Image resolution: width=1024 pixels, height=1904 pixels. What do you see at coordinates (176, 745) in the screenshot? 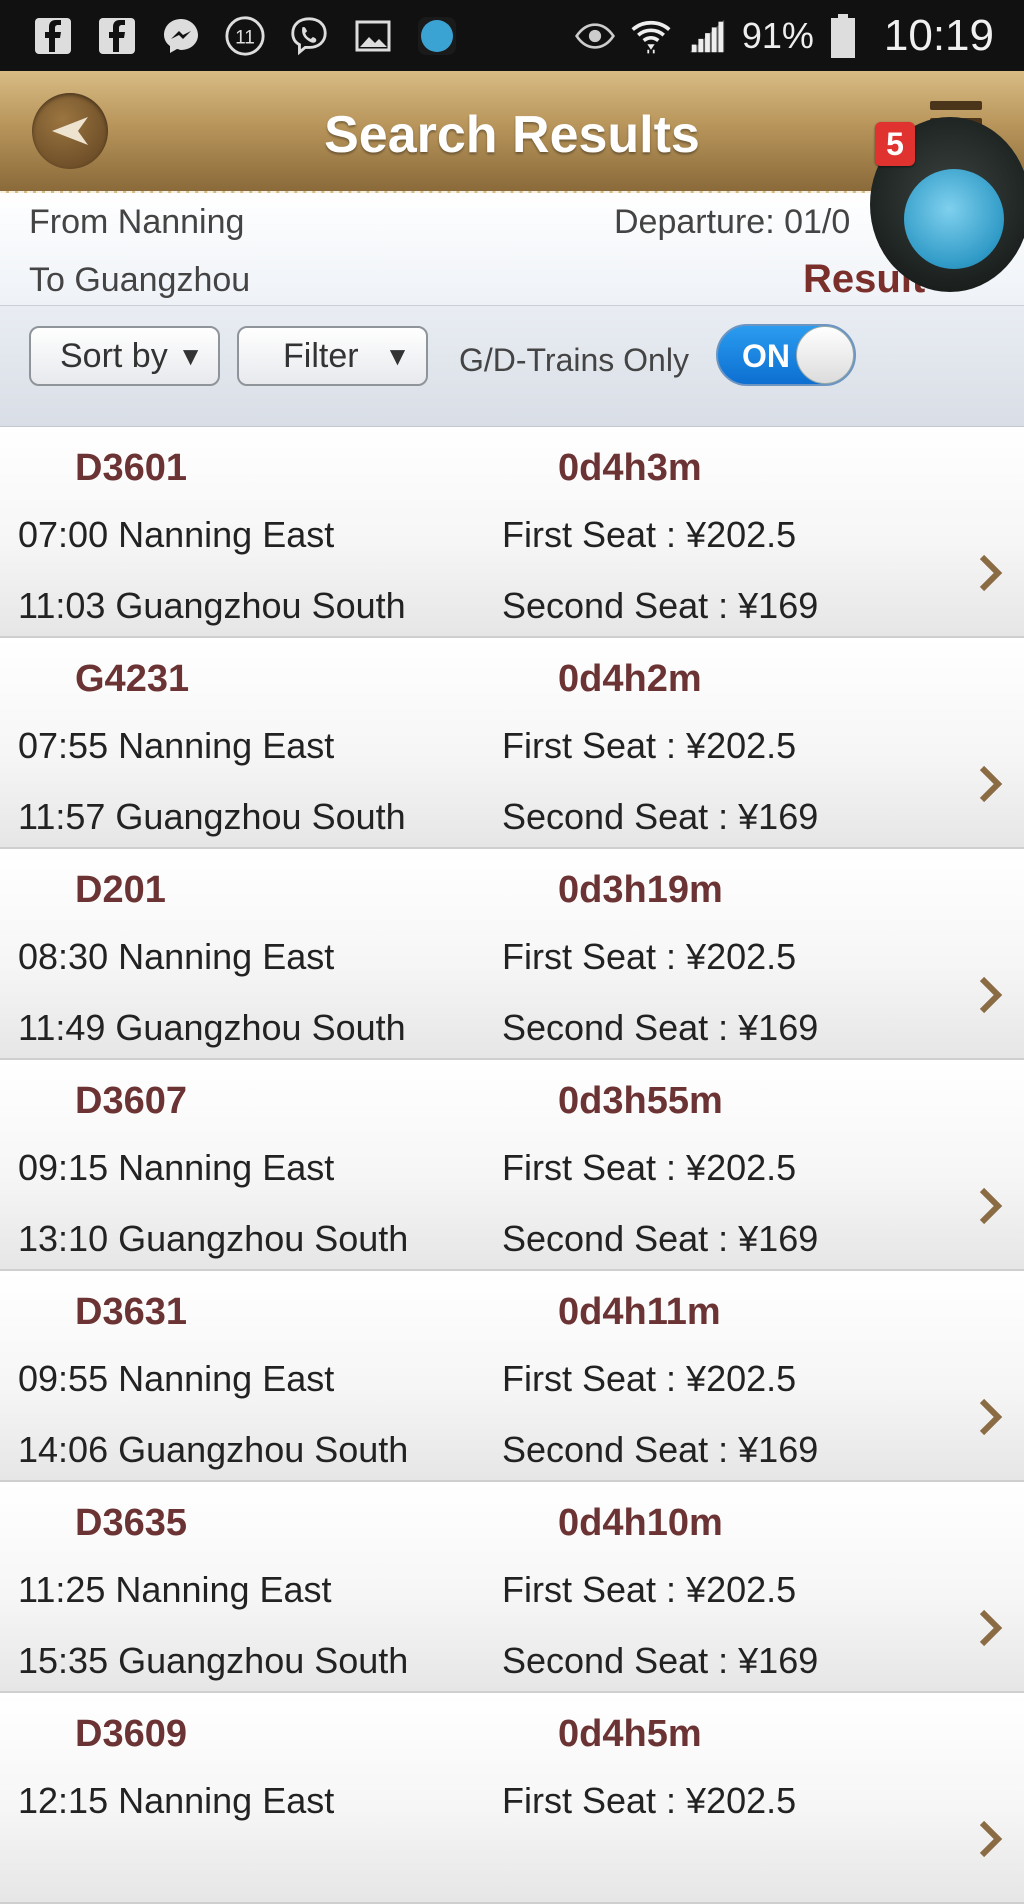
I see `departure-time-station: 07:55 Nanning East` at bounding box center [176, 745].